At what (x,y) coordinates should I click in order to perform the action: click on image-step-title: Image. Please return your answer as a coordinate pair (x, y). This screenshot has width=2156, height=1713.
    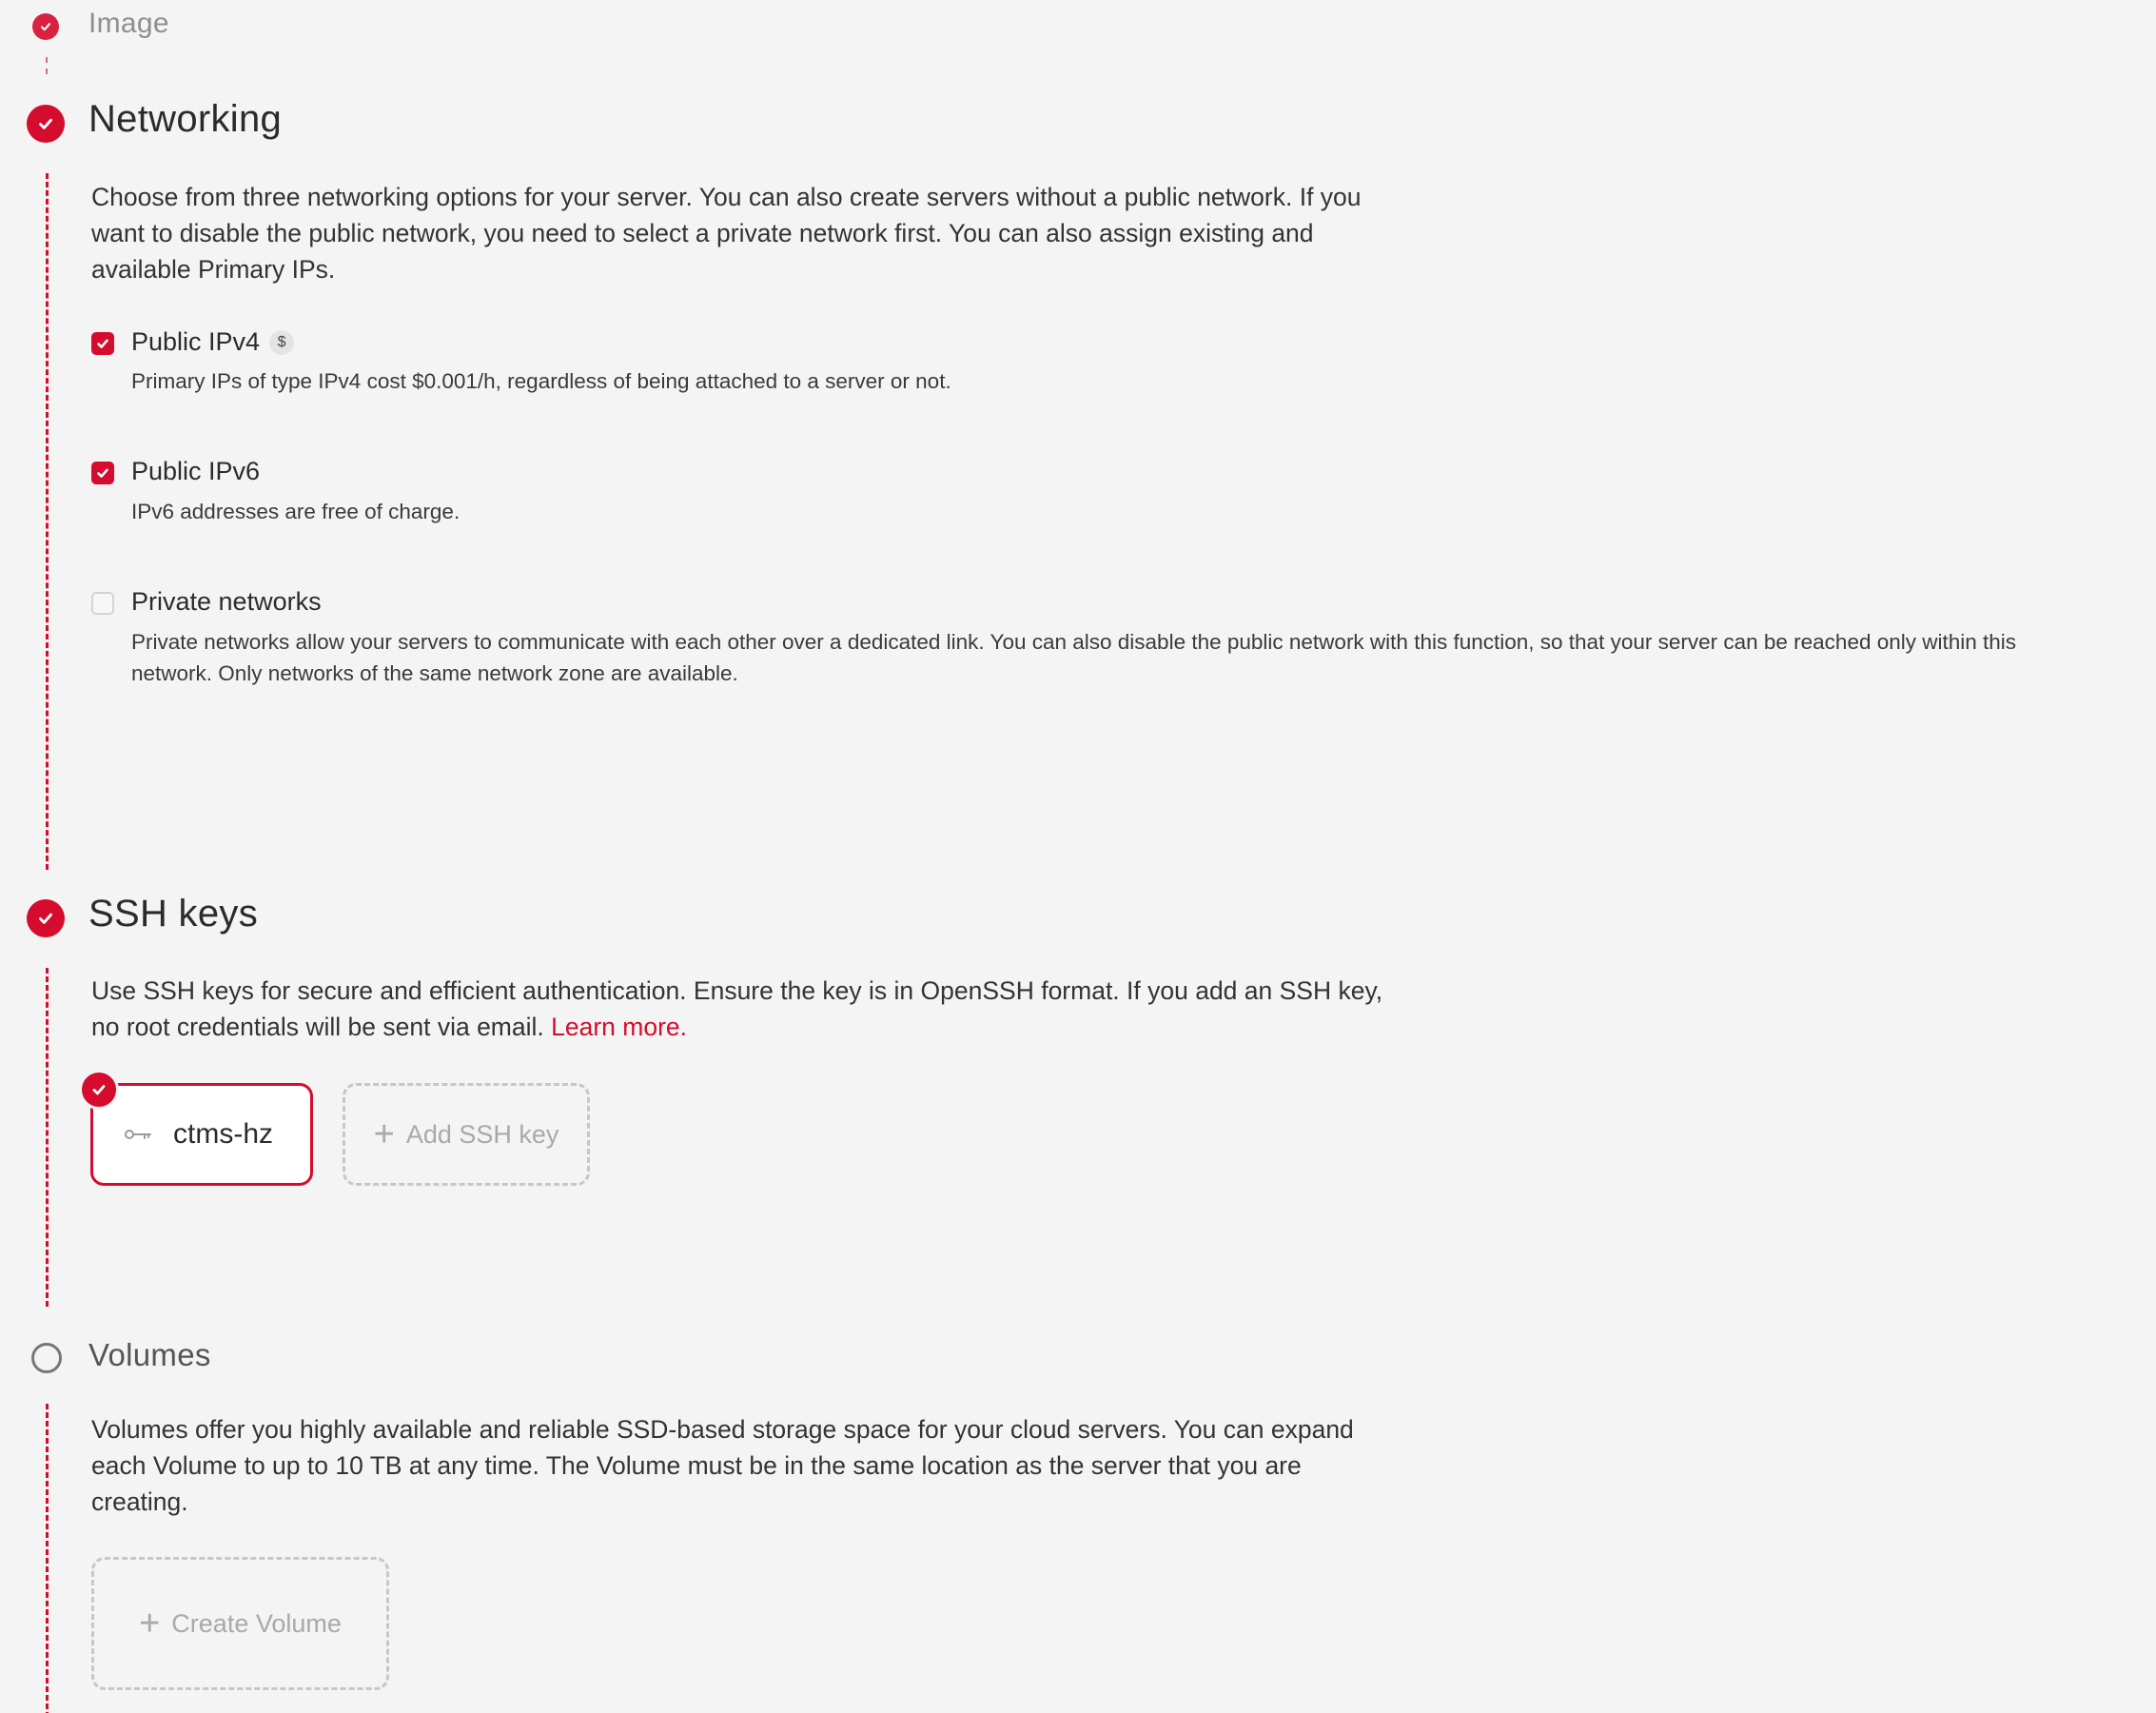
    Looking at the image, I should click on (128, 24).